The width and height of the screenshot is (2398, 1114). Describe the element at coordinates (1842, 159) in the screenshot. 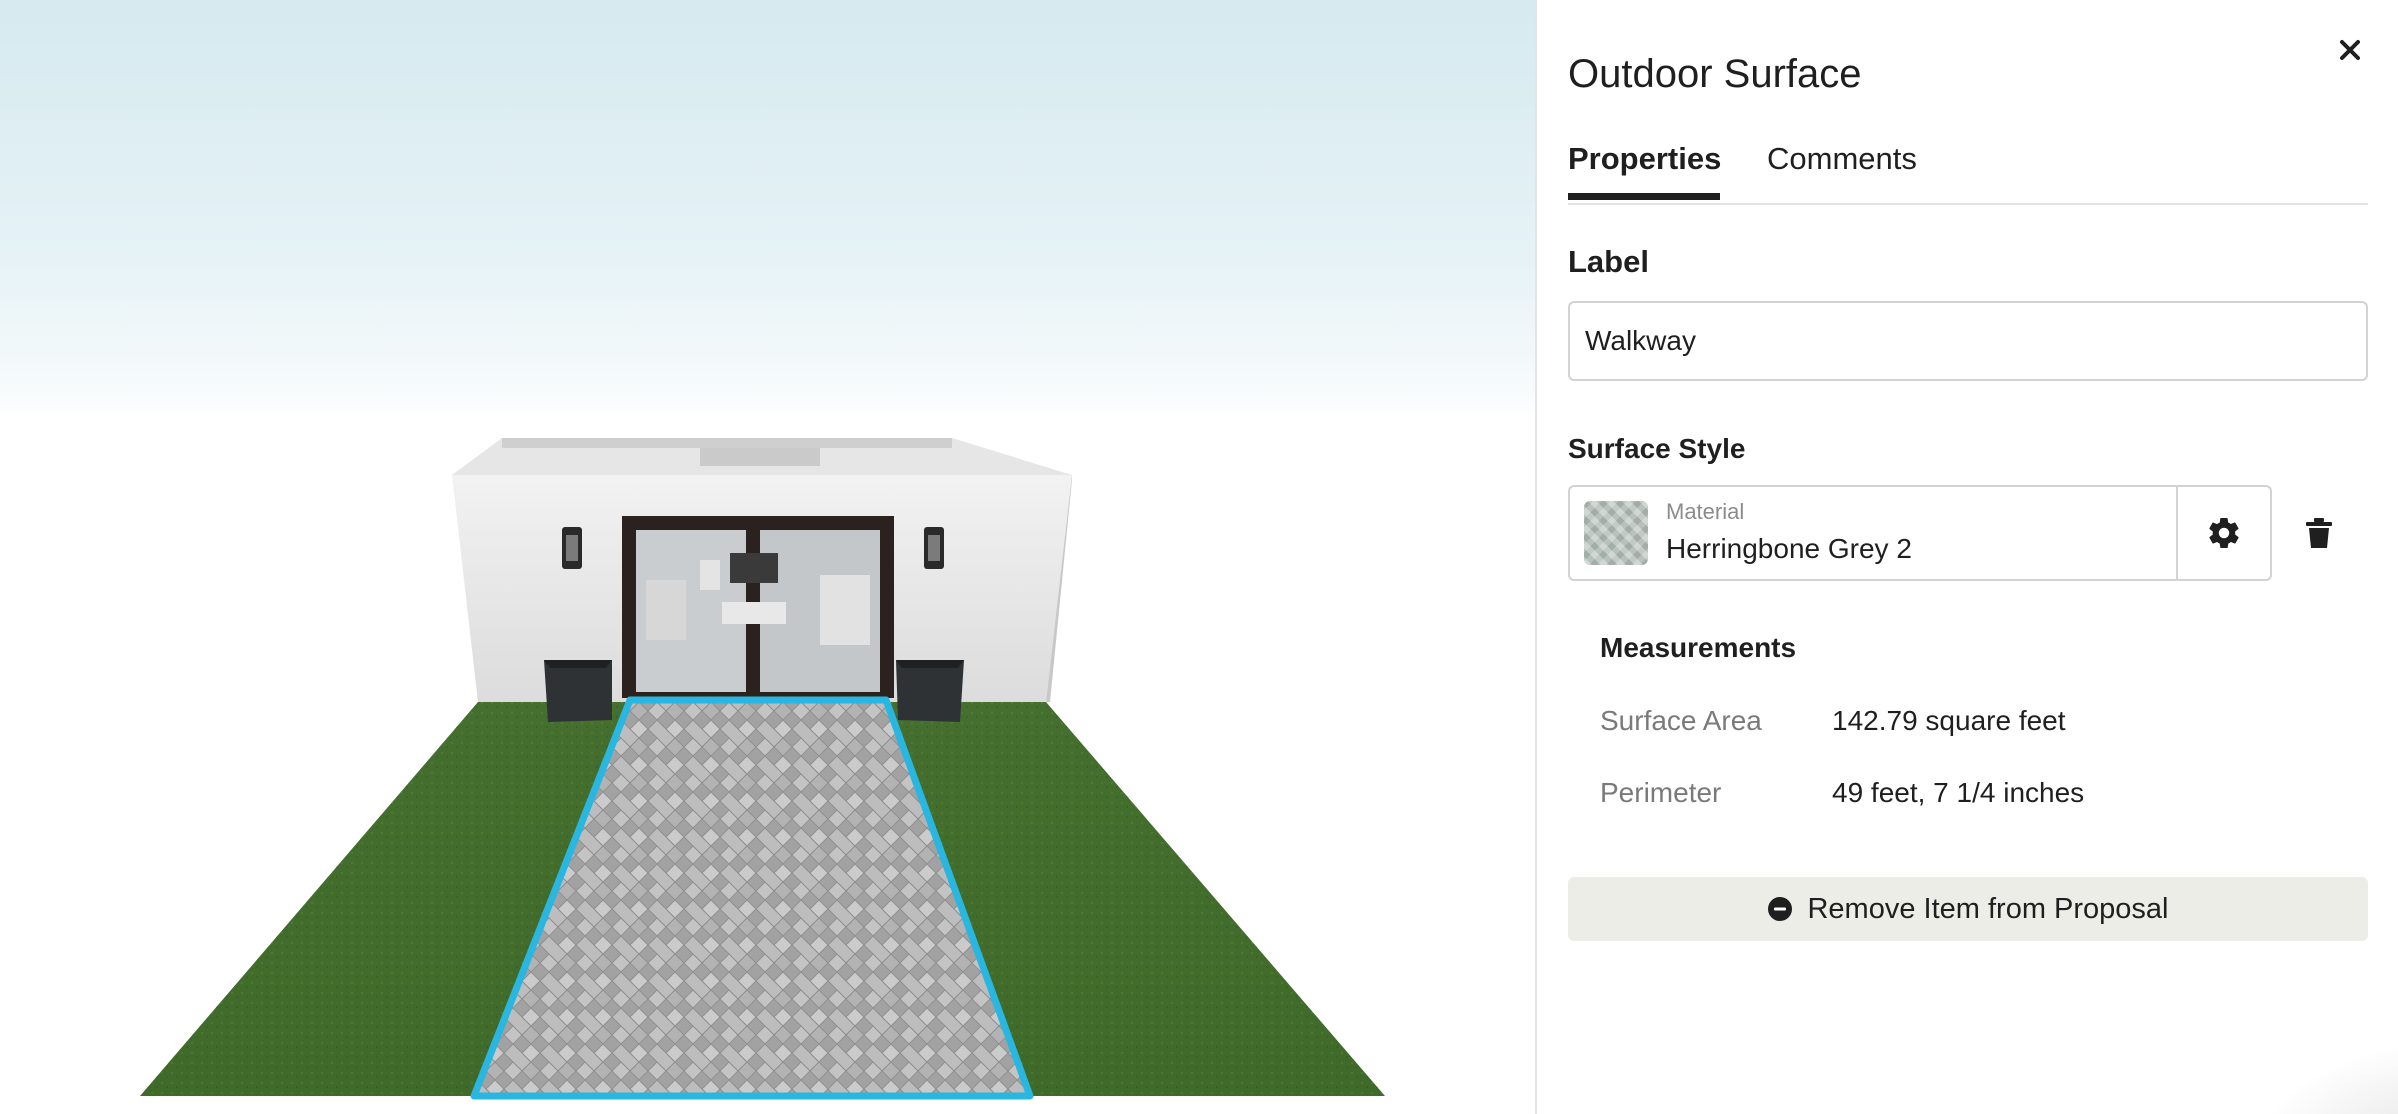

I see `tab-comments: Comments` at that location.